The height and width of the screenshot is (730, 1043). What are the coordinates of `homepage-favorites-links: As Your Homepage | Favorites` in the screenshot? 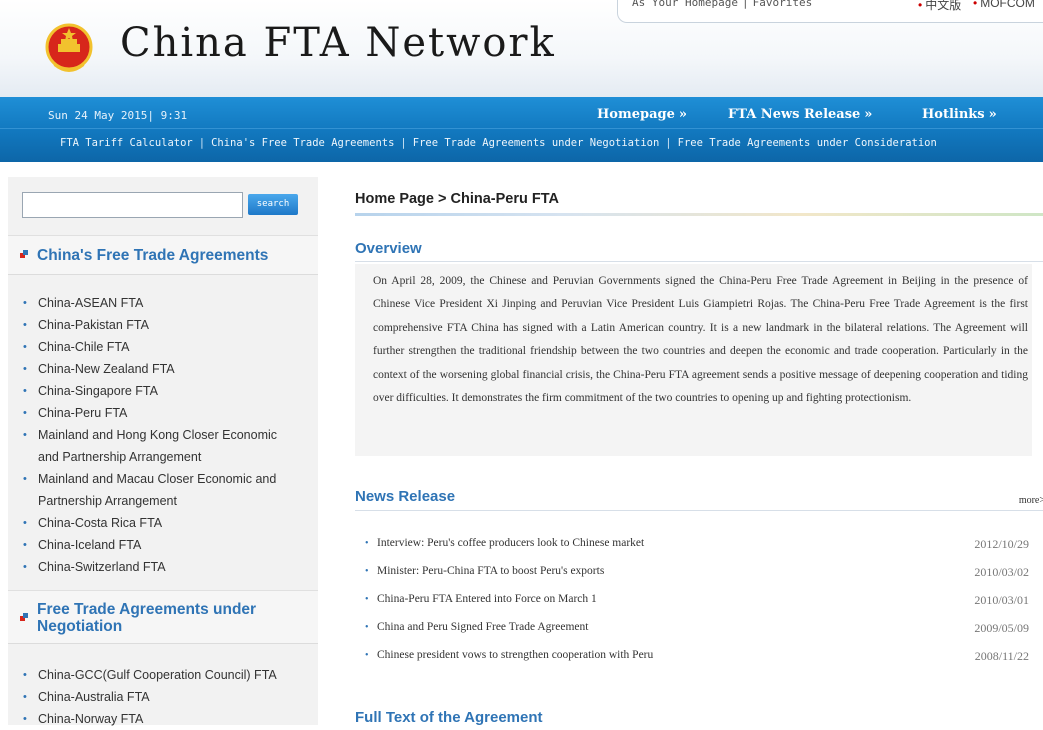 It's located at (722, 4).